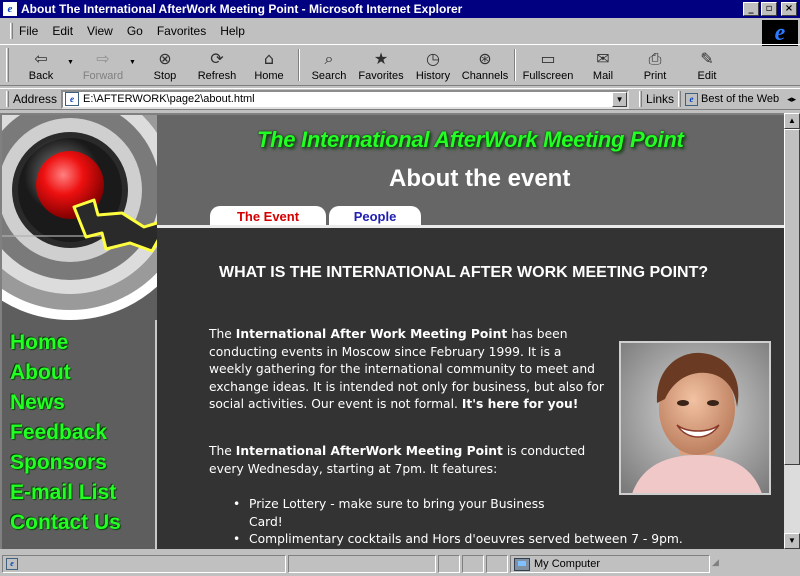  What do you see at coordinates (769, 9) in the screenshot?
I see `maximize-button: ▫` at bounding box center [769, 9].